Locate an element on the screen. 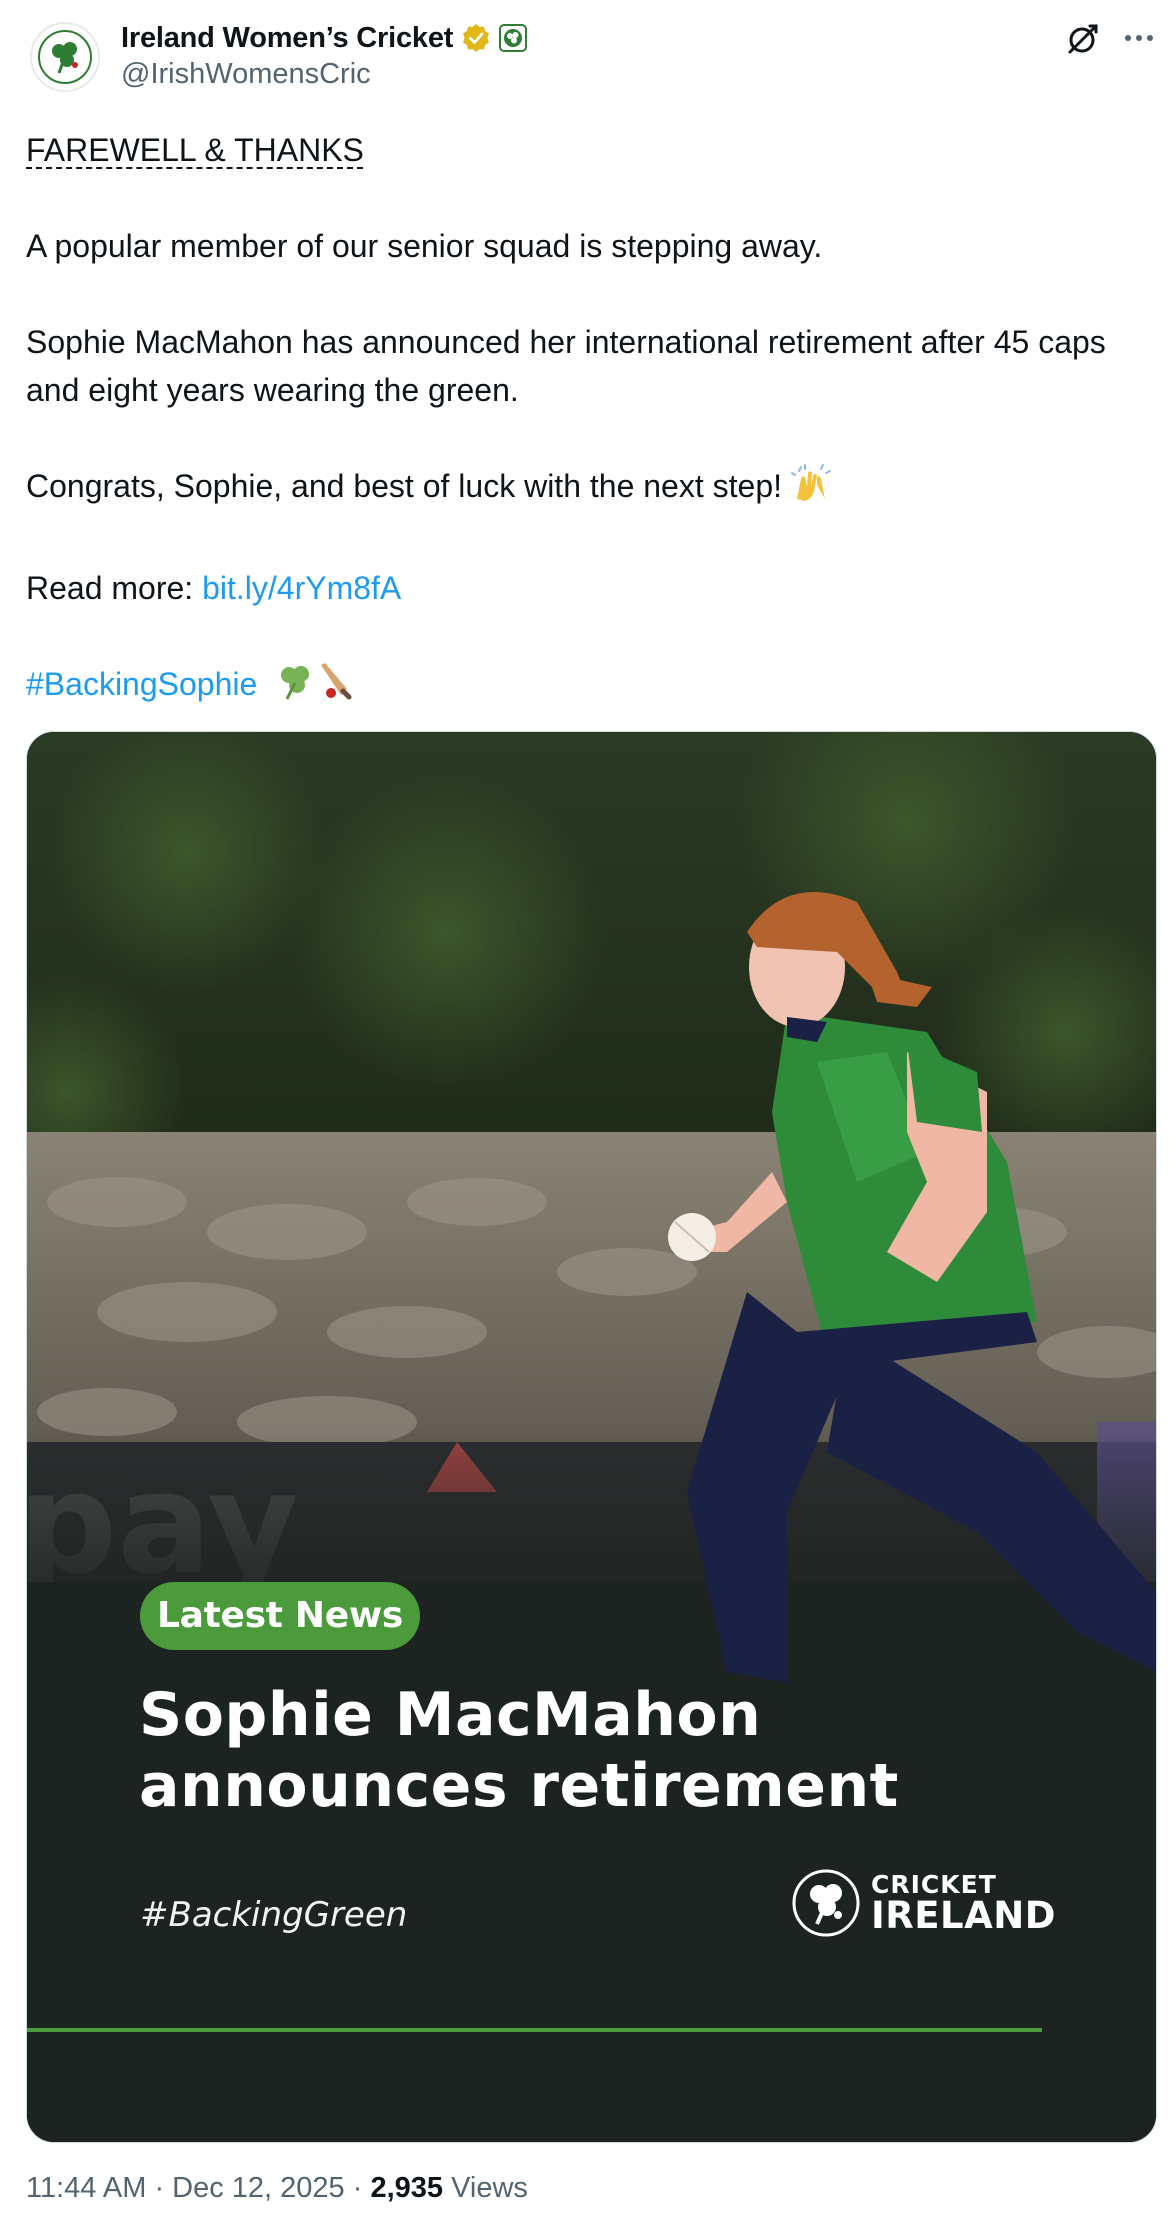 The height and width of the screenshot is (2234, 1176). author-handle: @IrishWomensCric is located at coordinates (324, 74).